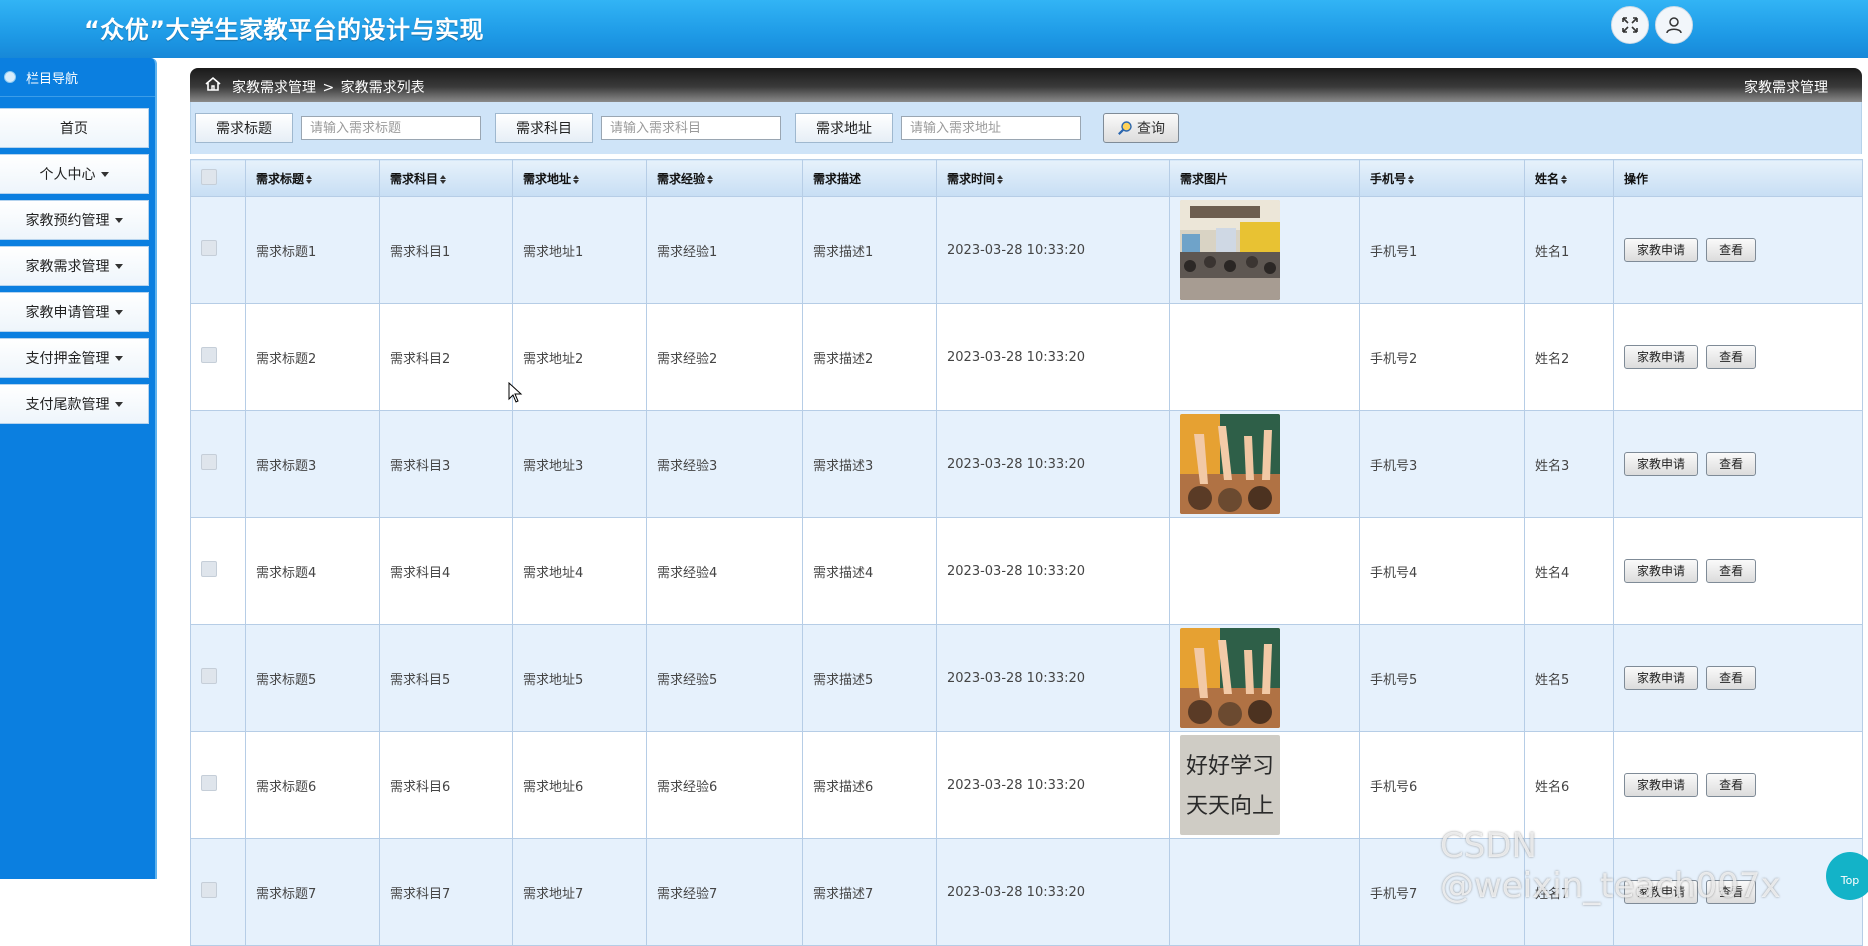 The width and height of the screenshot is (1868, 946). I want to click on fullscreen-button, so click(1630, 25).